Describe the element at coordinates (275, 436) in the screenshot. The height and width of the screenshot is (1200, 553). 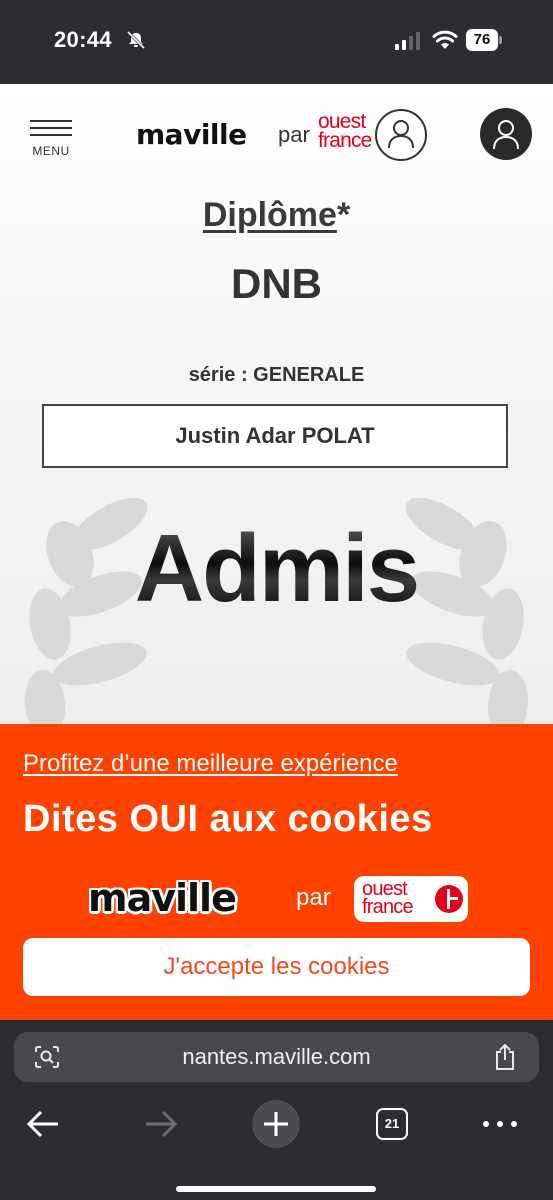
I see `candidate-name: Justin Adar POLAT` at that location.